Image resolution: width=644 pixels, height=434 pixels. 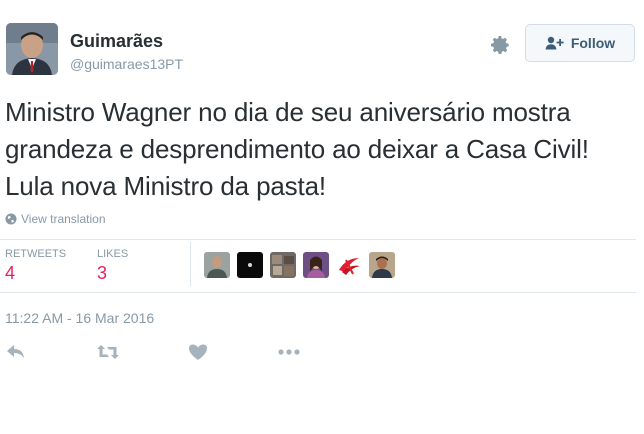 What do you see at coordinates (318, 292) in the screenshot?
I see `stats-bottom-divider` at bounding box center [318, 292].